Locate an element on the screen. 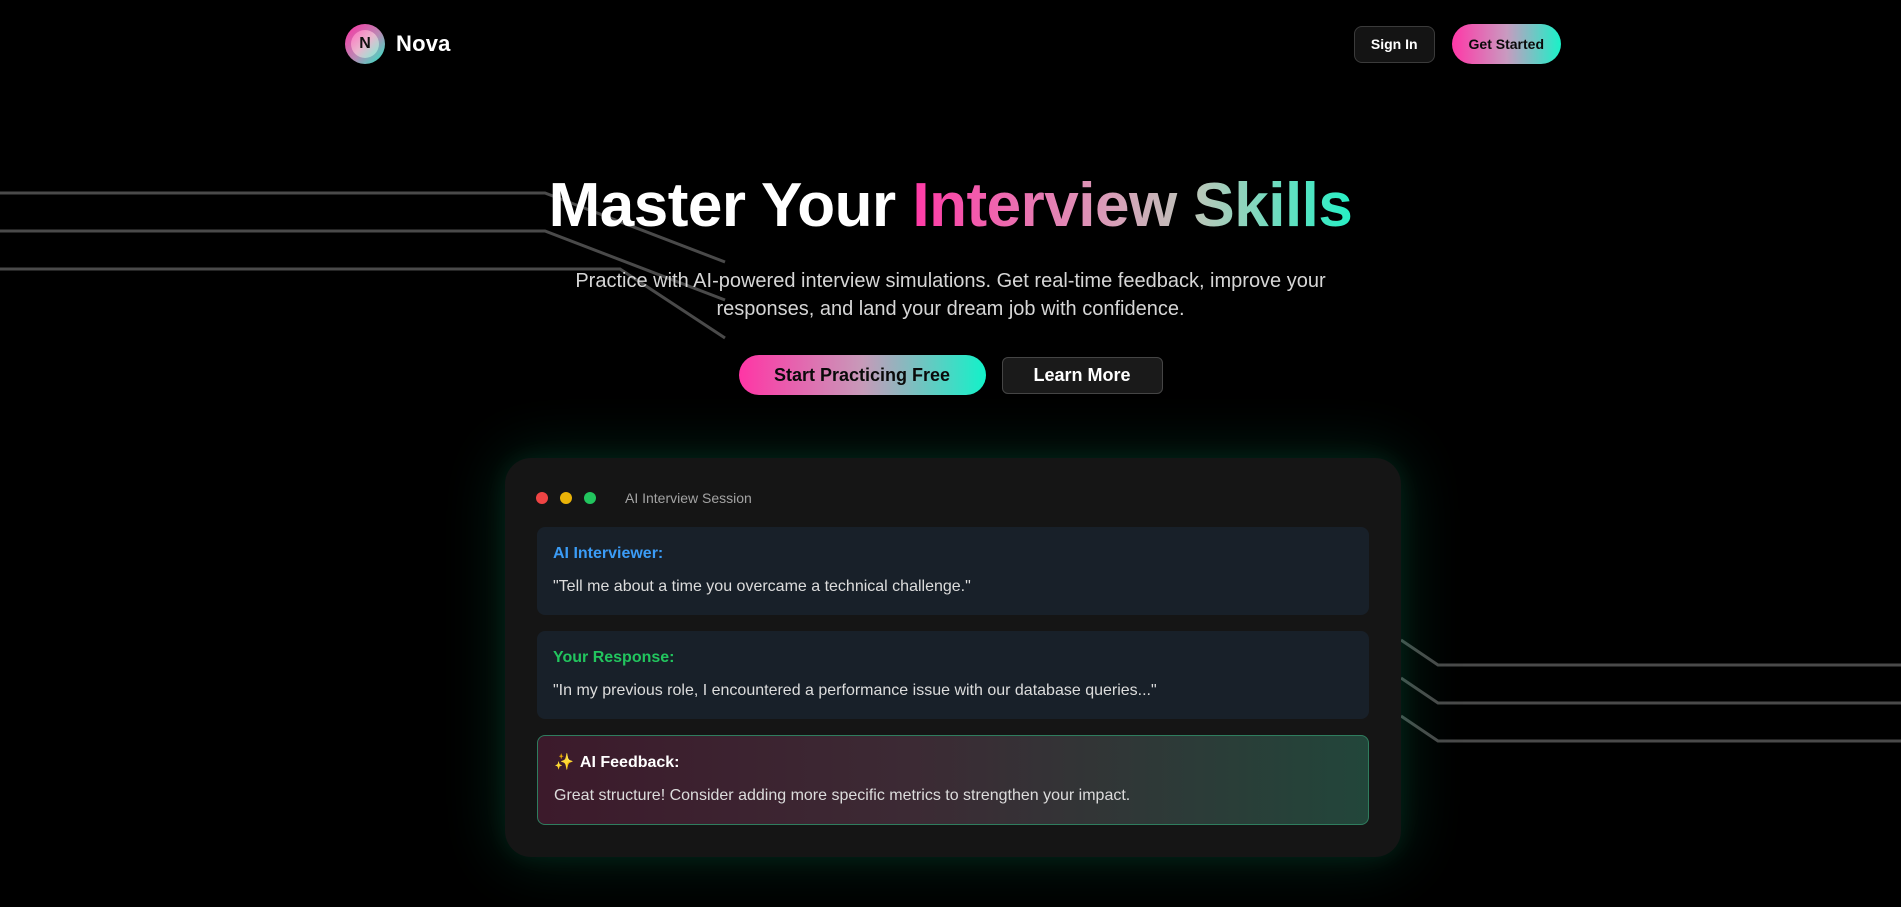  hero-cta-row: Start Practicing Free Learn More is located at coordinates (950, 375).